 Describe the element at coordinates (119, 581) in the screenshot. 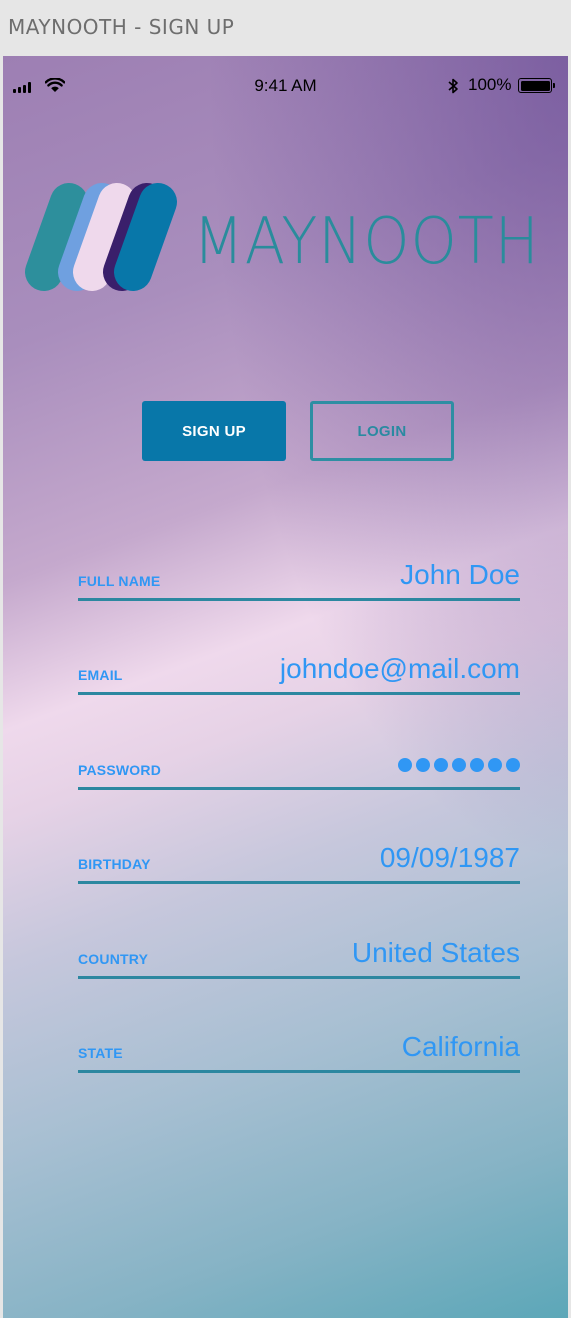

I see `full-name-label: FULL NAME` at that location.